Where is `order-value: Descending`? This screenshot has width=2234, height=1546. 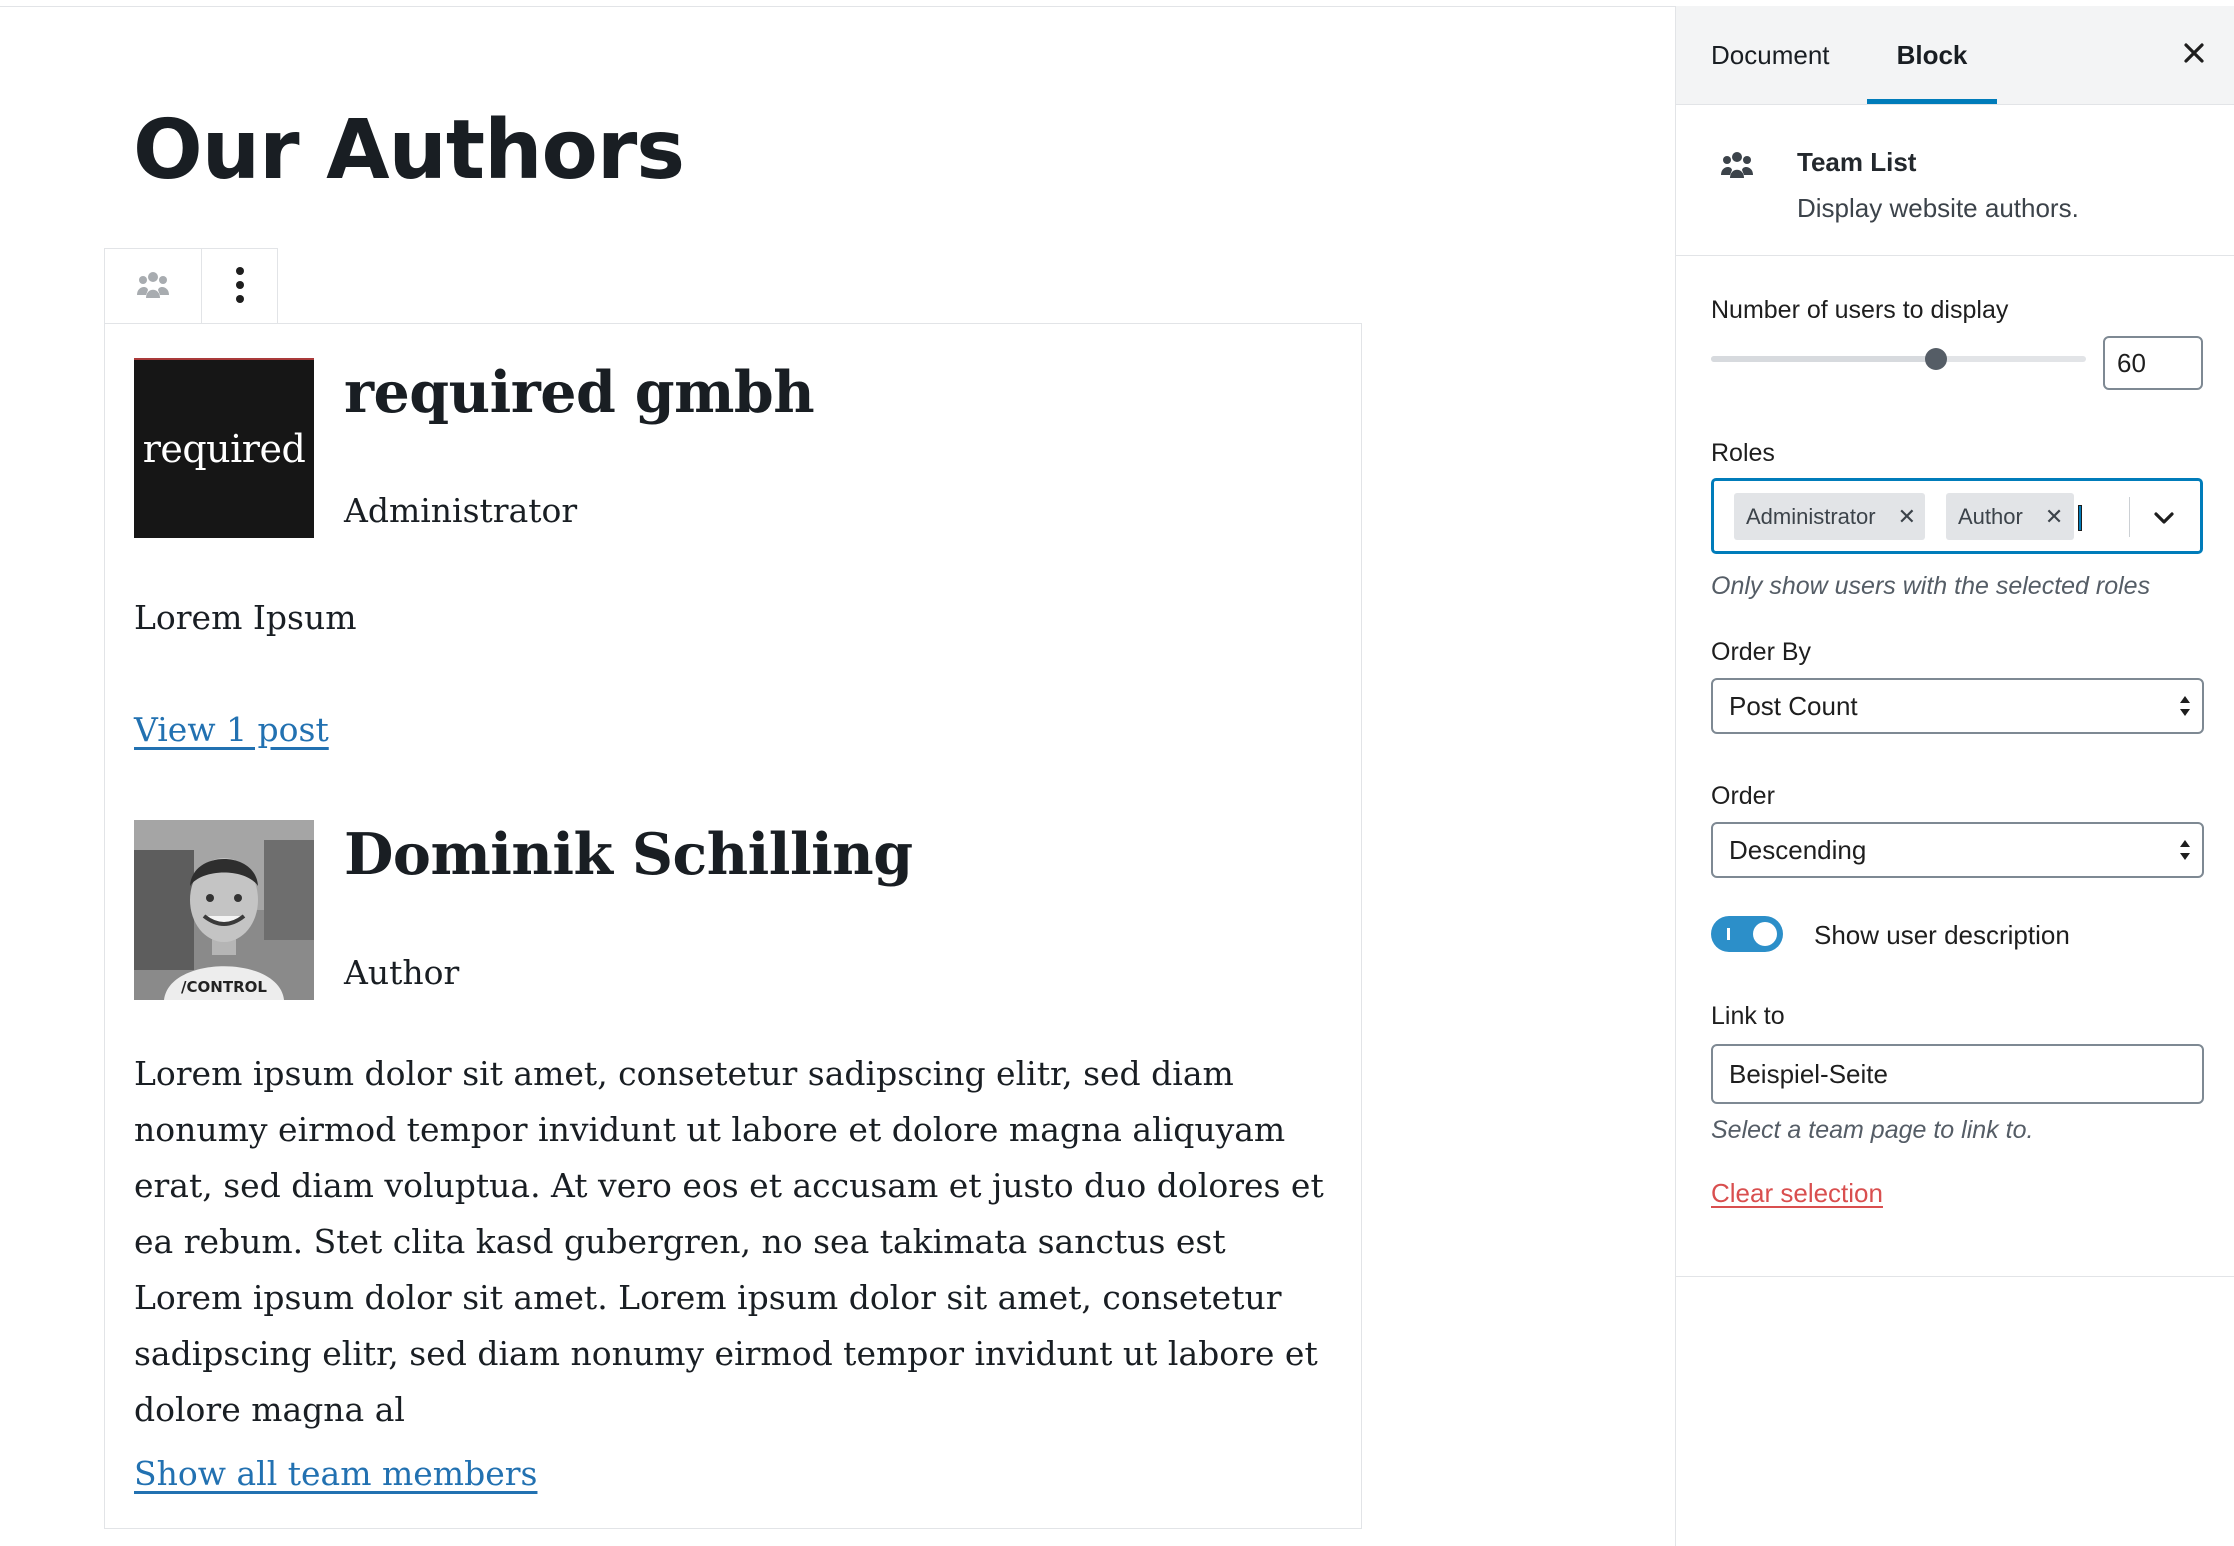
order-value: Descending is located at coordinates (1798, 850).